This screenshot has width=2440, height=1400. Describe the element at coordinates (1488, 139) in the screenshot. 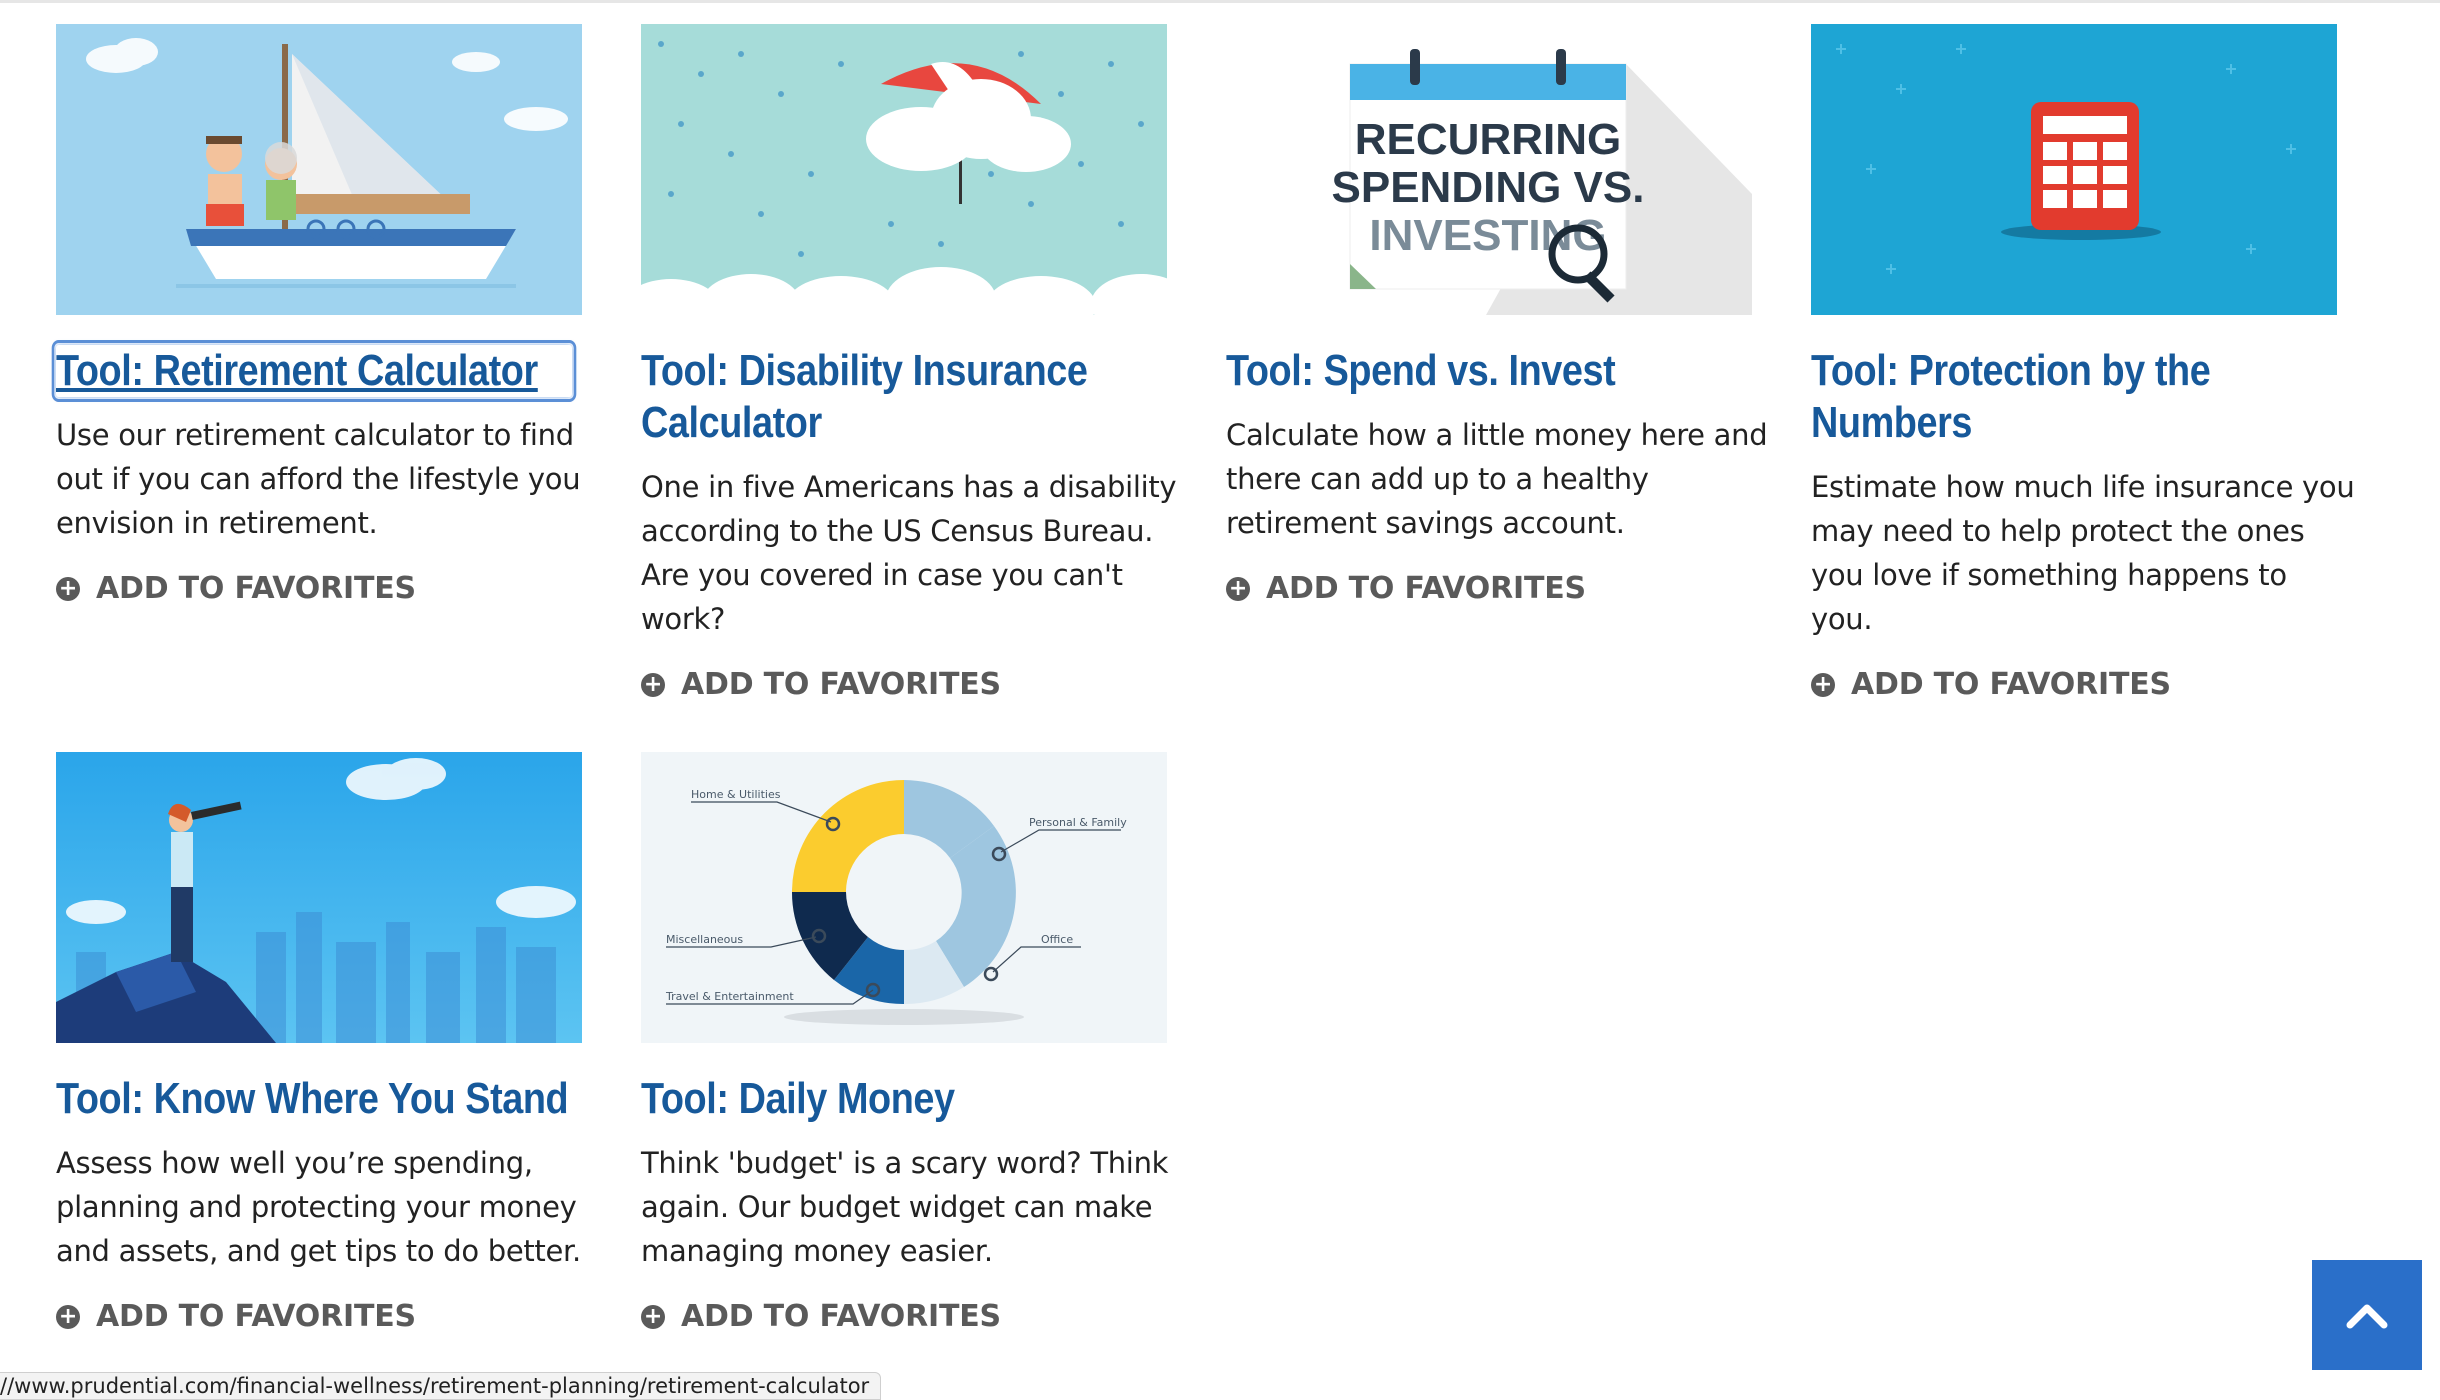

I see `calendar-line-1: RECURRING` at that location.